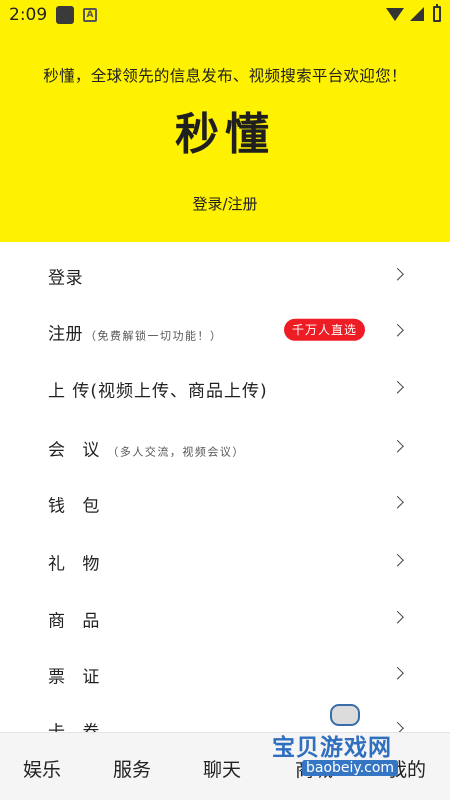  What do you see at coordinates (314, 768) in the screenshot?
I see `tab-mall: 商城` at bounding box center [314, 768].